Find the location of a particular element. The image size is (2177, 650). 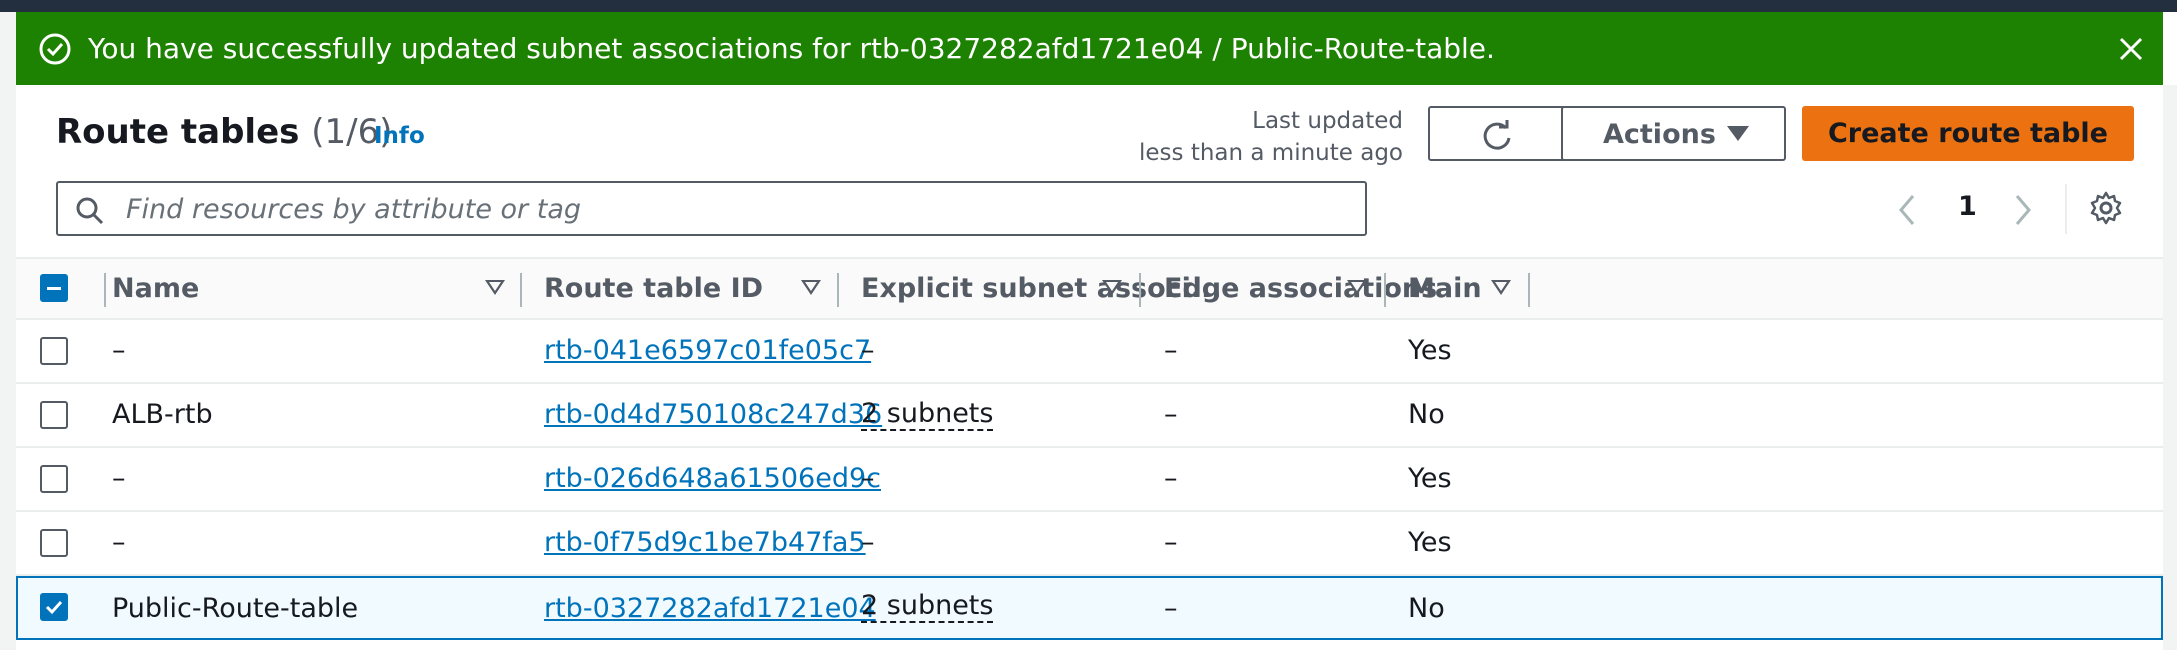

actions-dropdown-button: Actions is located at coordinates (1673, 133).